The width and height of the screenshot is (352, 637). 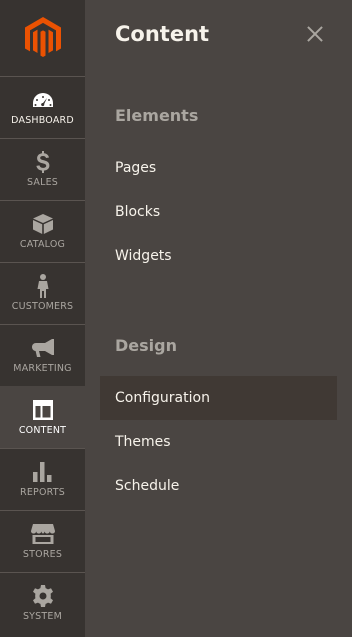 I want to click on bar-chart-icon, so click(x=42, y=472).